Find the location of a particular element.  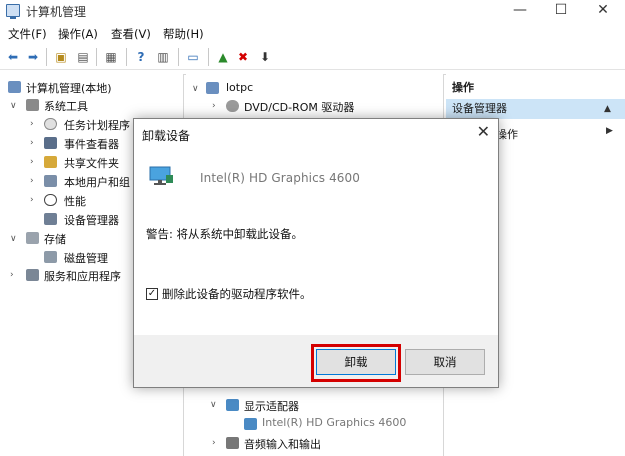

tree-item-local-users: 本地用户和组 is located at coordinates (97, 182).